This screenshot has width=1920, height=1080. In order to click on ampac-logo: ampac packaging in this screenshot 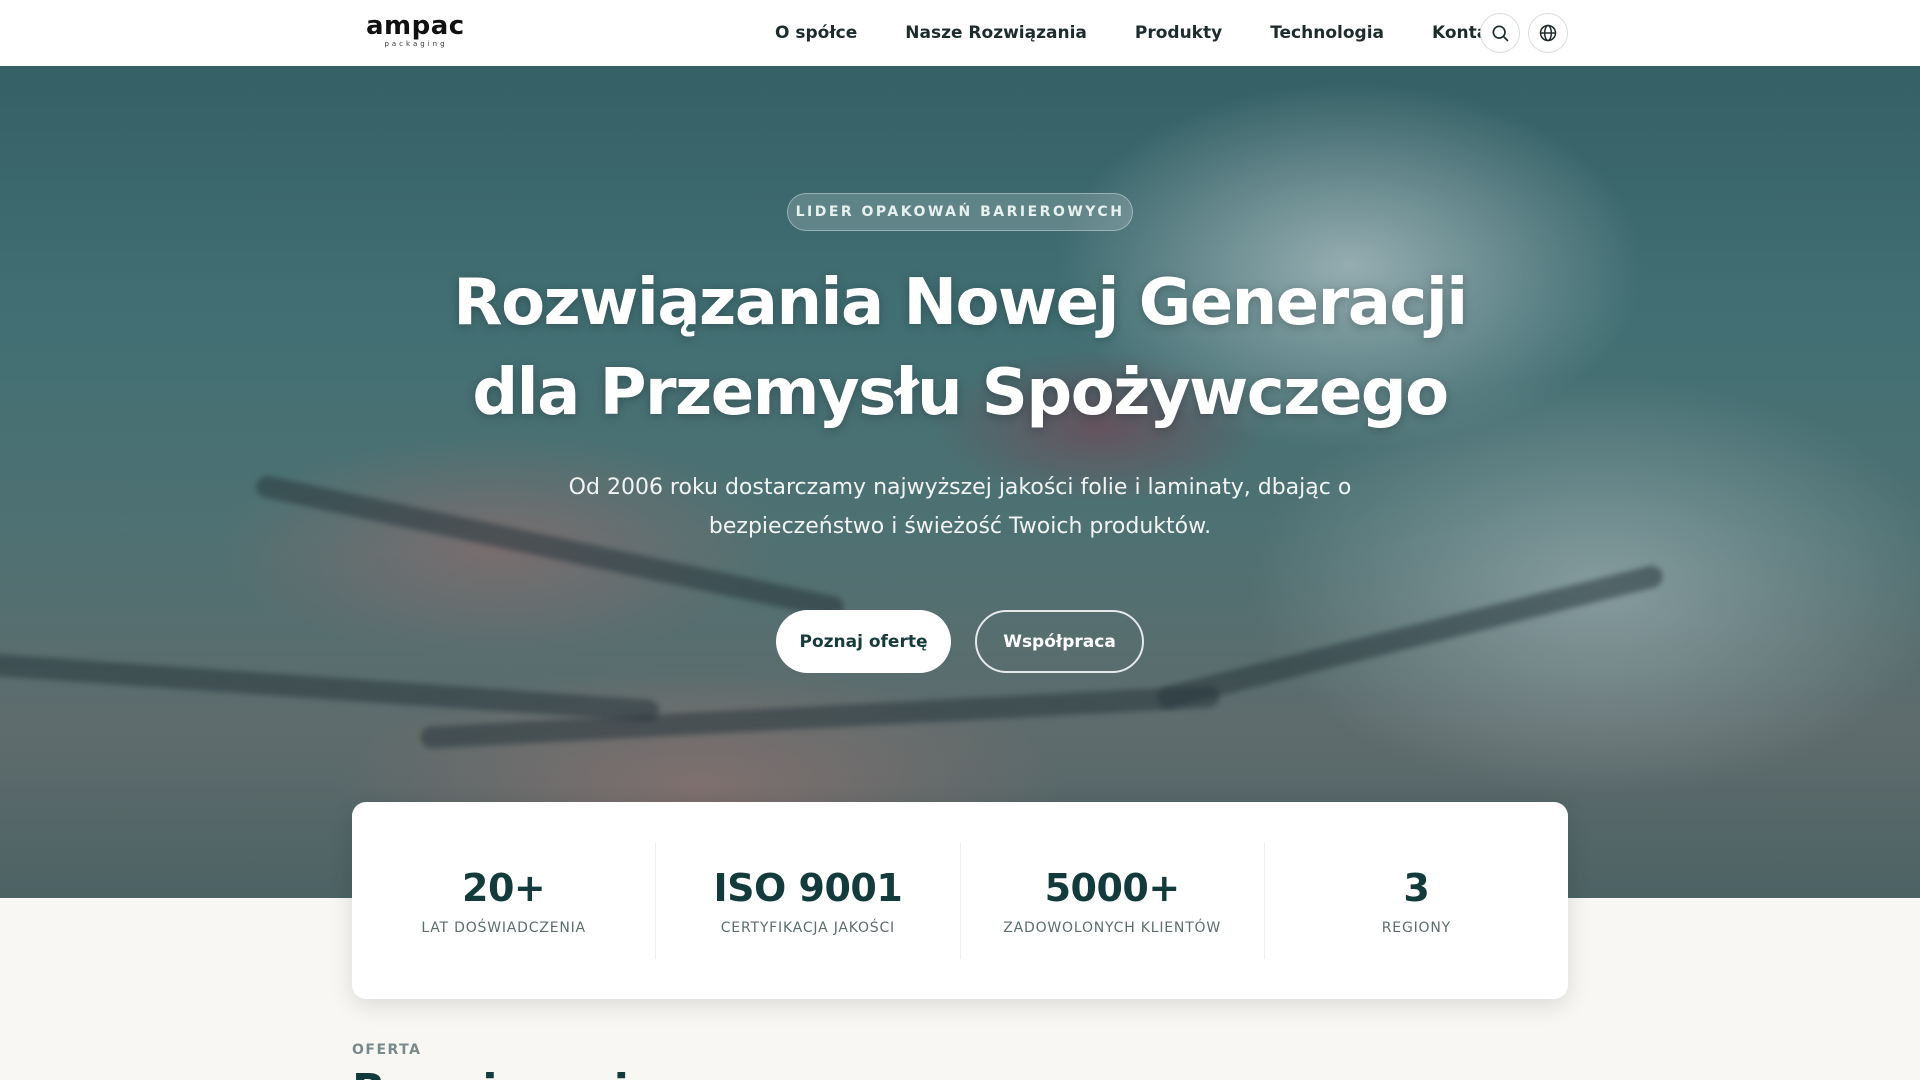, I will do `click(421, 32)`.